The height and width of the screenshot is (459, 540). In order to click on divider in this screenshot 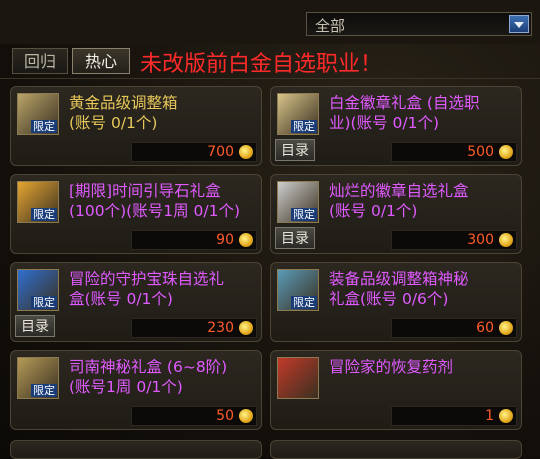, I will do `click(270, 78)`.